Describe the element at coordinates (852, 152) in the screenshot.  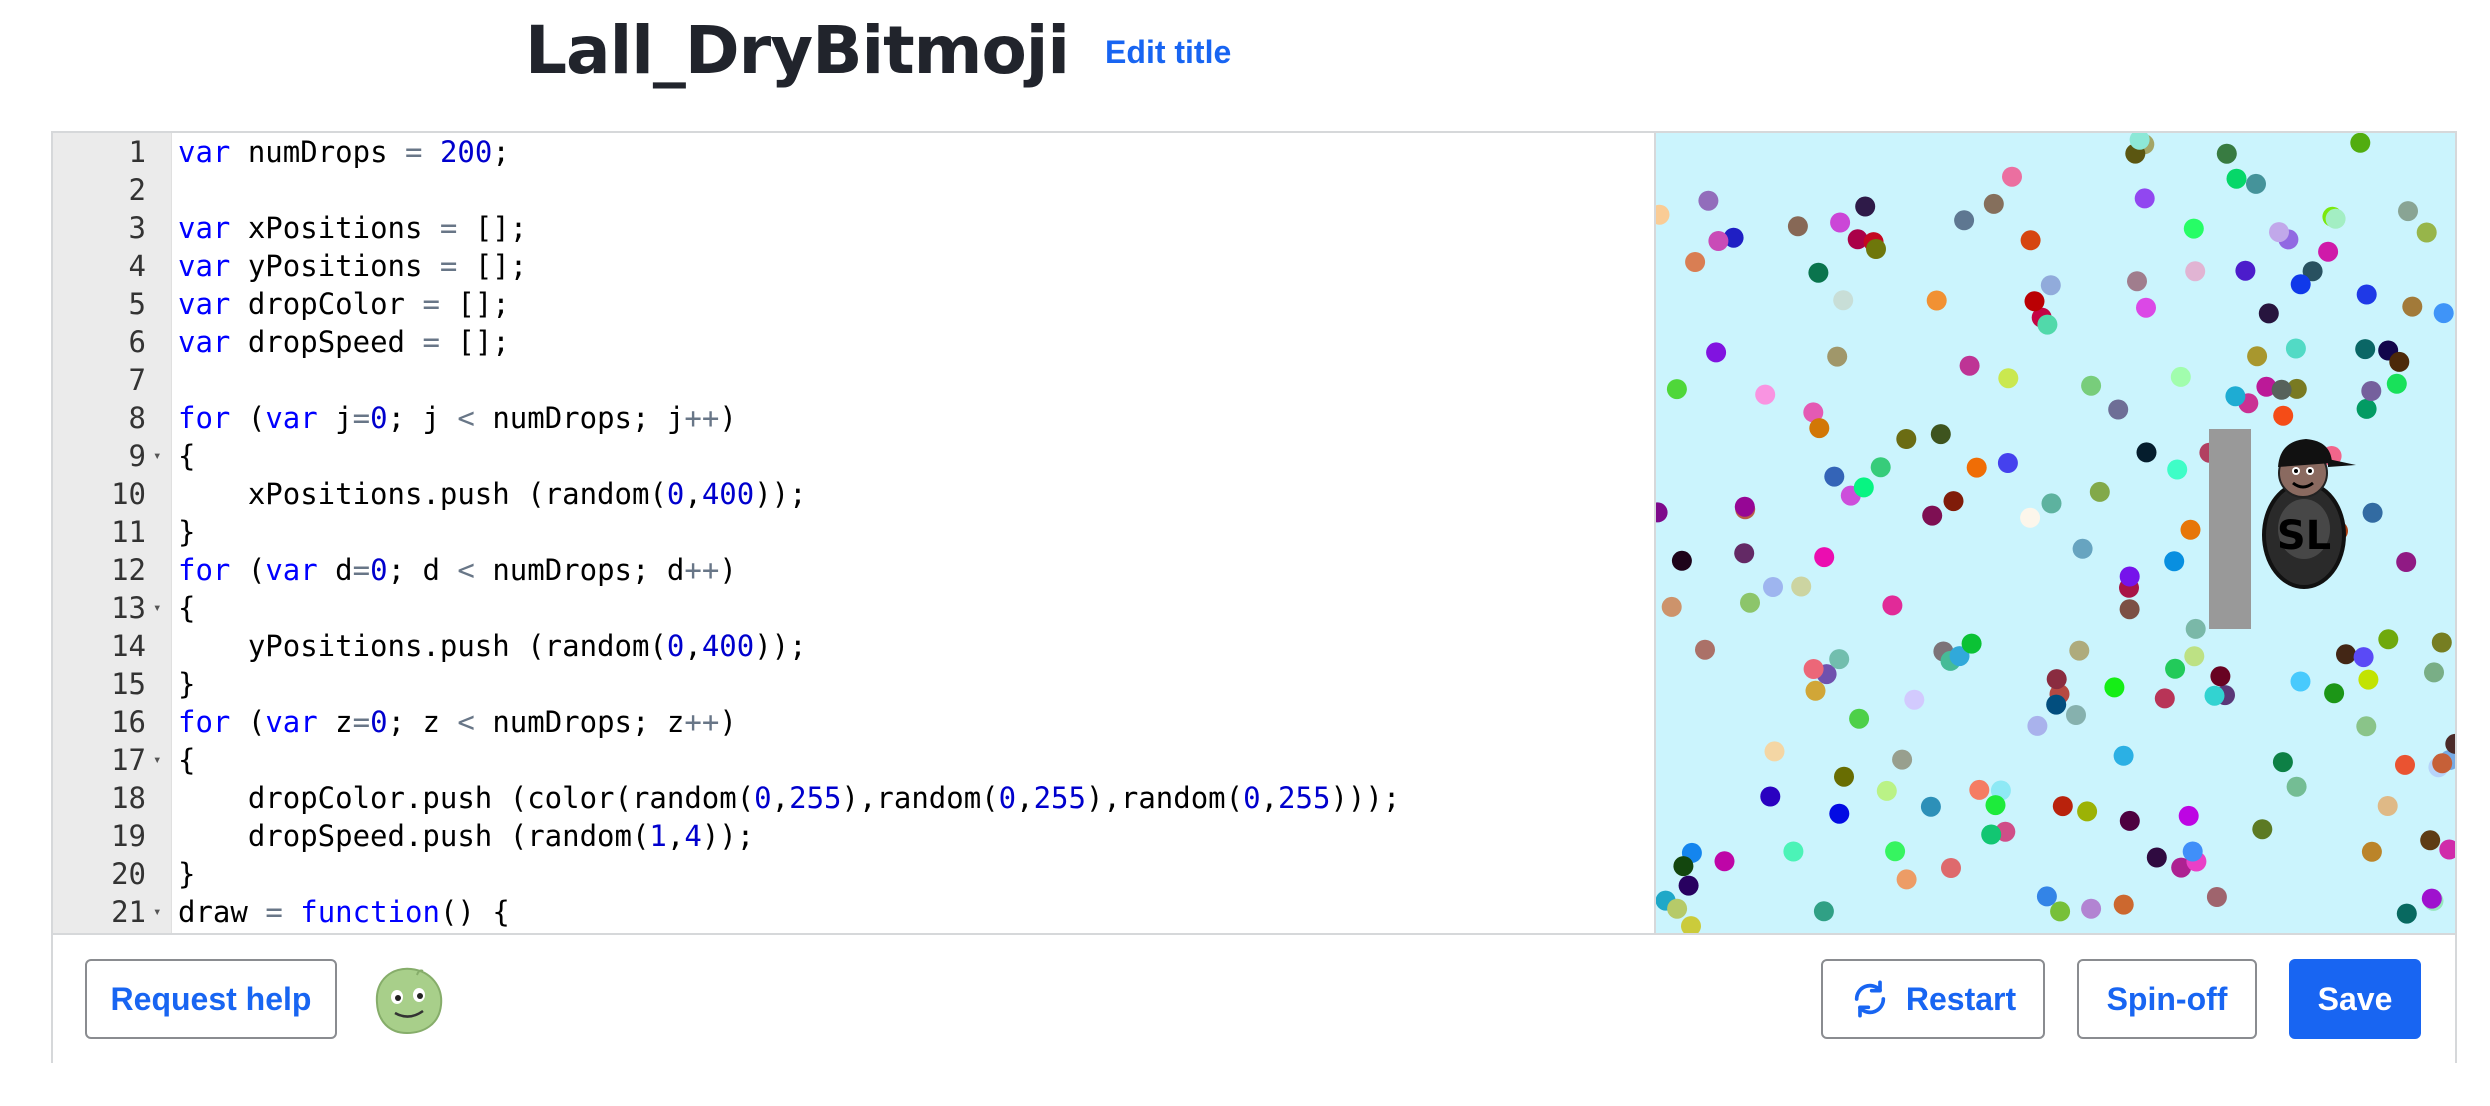
I see `code-line: 1 var numDrops = 200;` at that location.